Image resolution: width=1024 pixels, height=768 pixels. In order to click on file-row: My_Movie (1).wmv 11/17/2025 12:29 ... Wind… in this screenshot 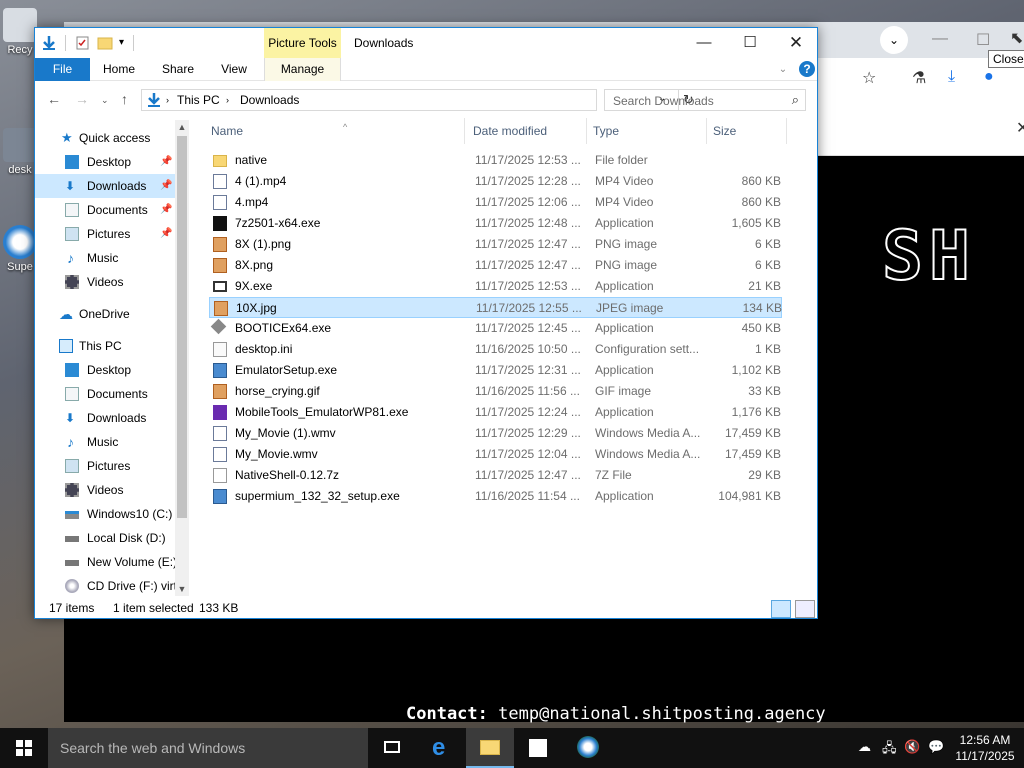, I will do `click(495, 433)`.